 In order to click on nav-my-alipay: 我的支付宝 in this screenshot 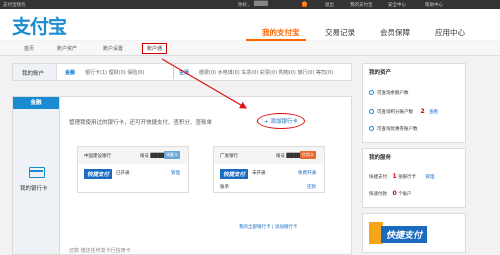, I will do `click(281, 32)`.